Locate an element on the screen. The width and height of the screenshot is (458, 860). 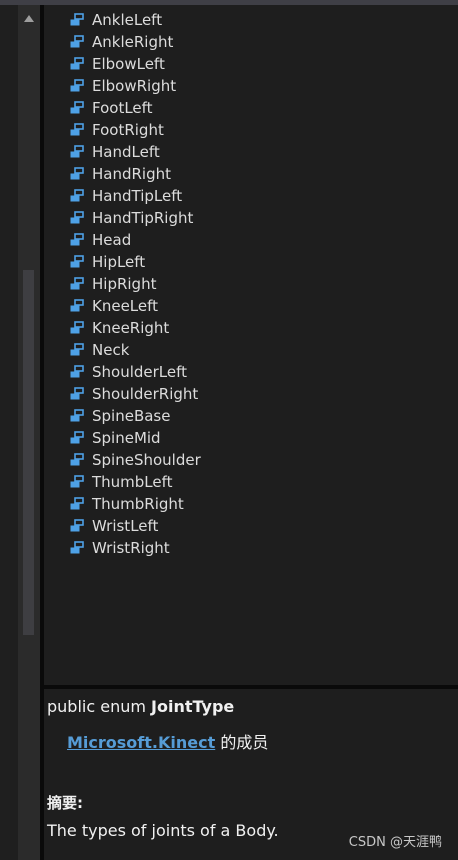
summary-label: 摘要: is located at coordinates (65, 803).